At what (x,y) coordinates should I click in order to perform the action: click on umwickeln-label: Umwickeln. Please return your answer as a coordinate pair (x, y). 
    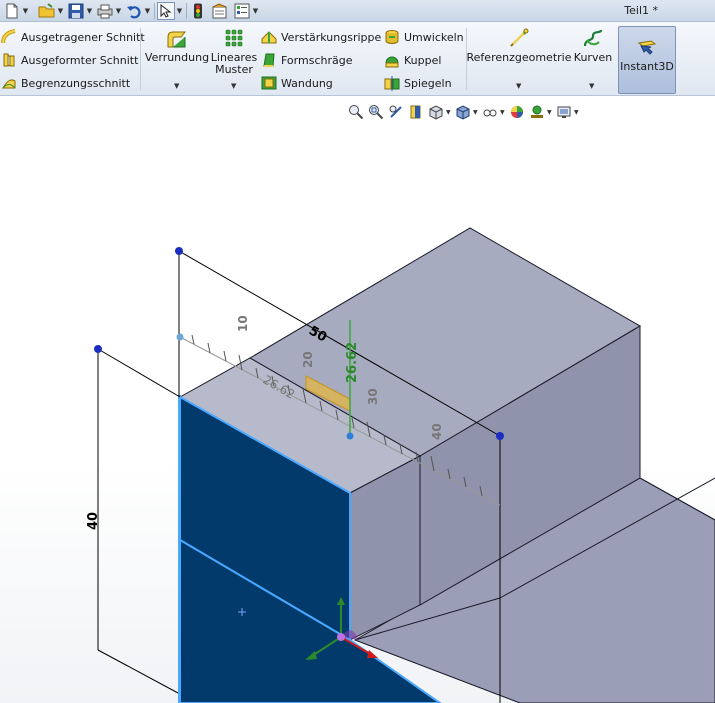
    Looking at the image, I should click on (434, 37).